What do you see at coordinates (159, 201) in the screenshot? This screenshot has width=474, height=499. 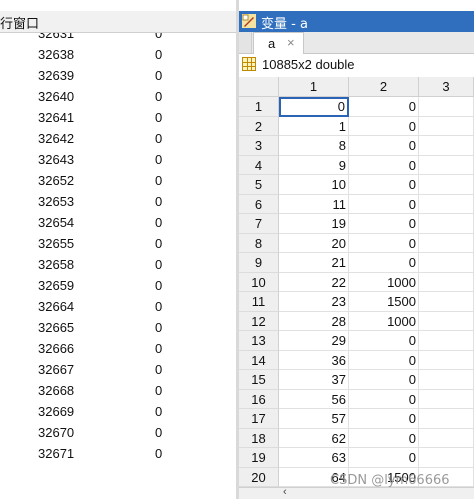 I see `output-value: 0` at bounding box center [159, 201].